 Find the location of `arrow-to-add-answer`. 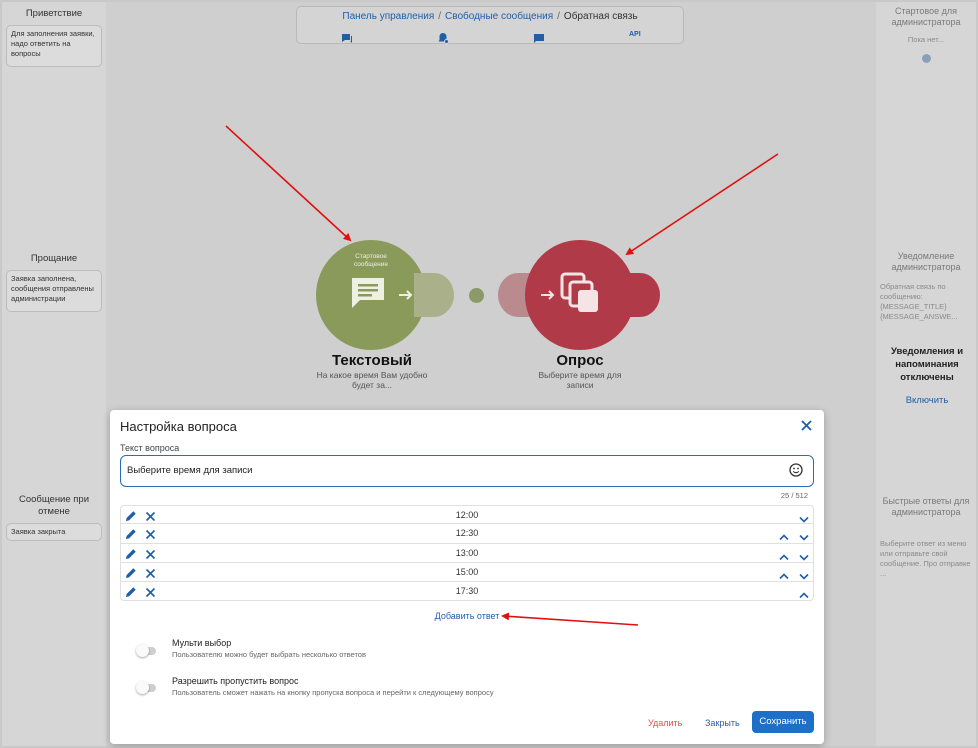

arrow-to-add-answer is located at coordinates (570, 619).